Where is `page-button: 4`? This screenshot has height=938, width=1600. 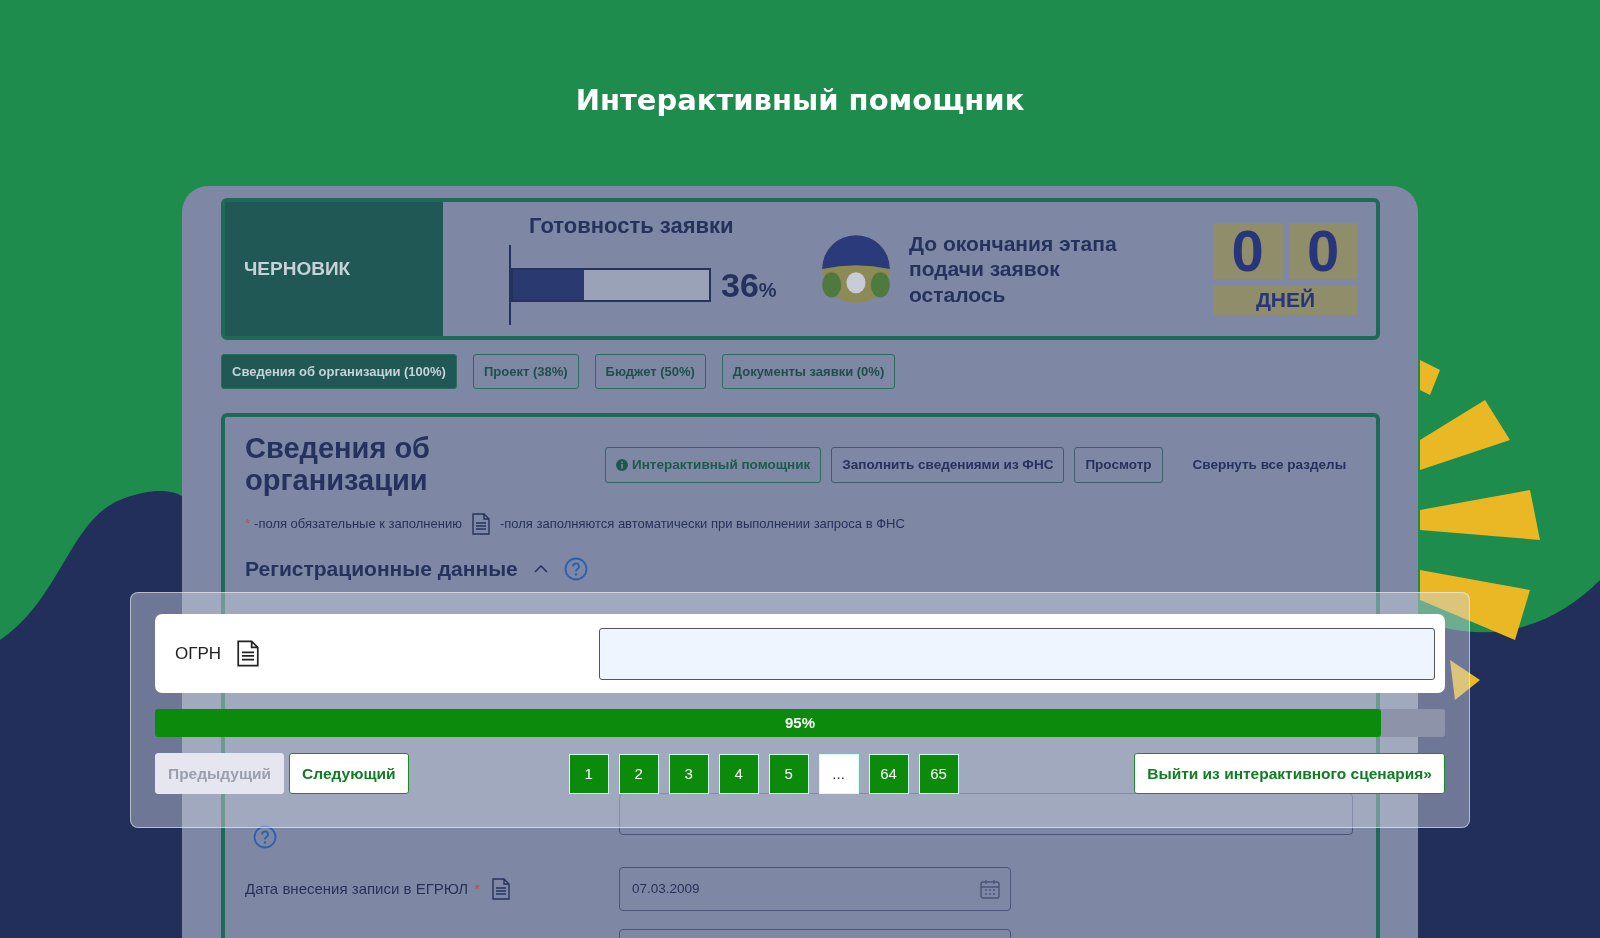
page-button: 4 is located at coordinates (738, 773).